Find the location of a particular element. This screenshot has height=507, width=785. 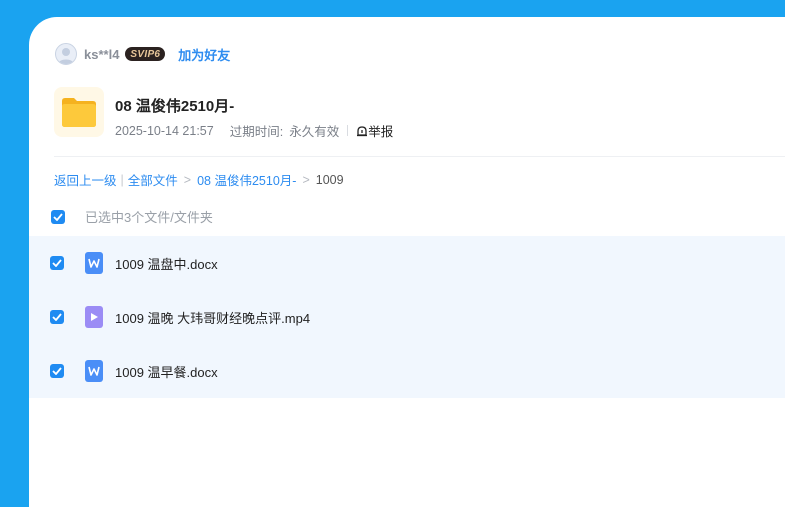

file-name: 1009 温晚 大玮哥财经晚点评.mp4 is located at coordinates (213, 318).